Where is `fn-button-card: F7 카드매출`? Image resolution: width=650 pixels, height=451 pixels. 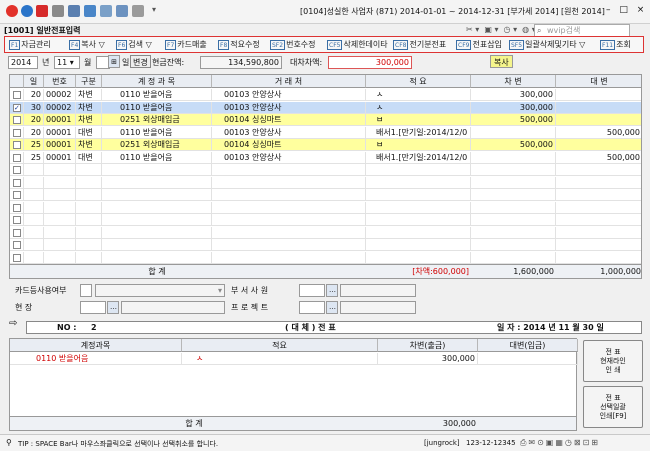
fn-button-card: F7 카드매출 is located at coordinates (186, 45).